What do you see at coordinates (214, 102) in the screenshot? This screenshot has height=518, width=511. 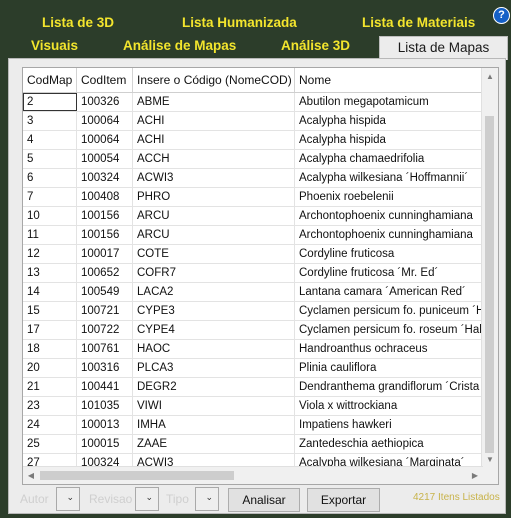 I see `cell-nomecod: ABME` at bounding box center [214, 102].